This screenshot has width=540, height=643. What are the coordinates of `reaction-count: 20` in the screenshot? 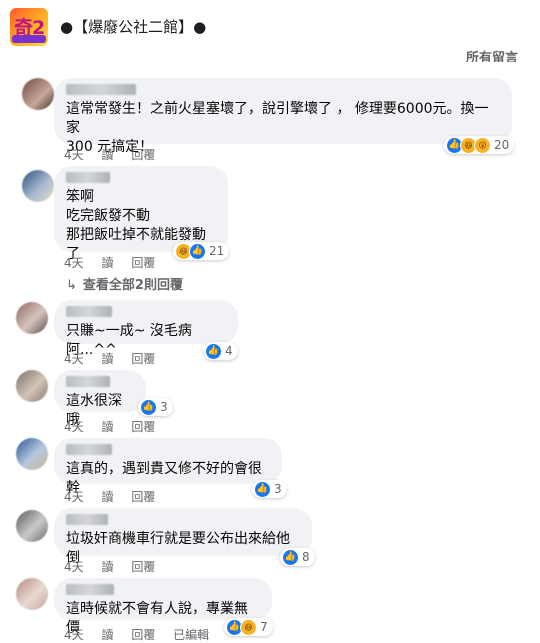 It's located at (502, 145).